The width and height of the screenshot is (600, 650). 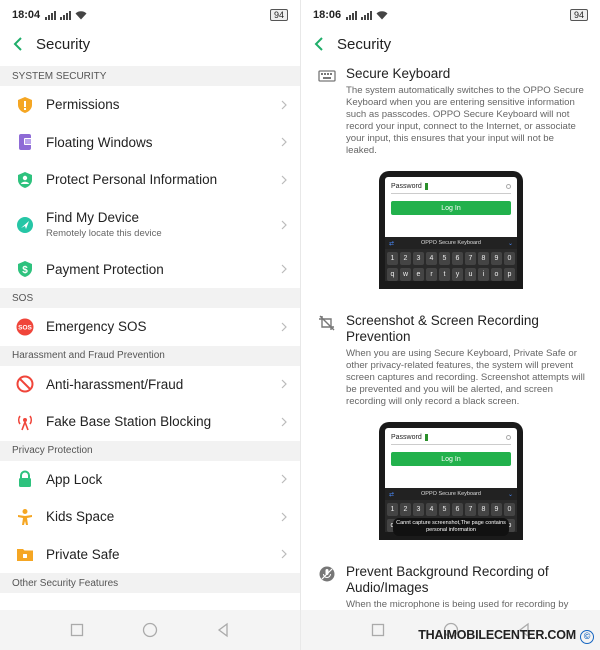 I want to click on secure-keyboard-bar: ⇄ OPPO Secure Keyboard ⌄, so click(x=451, y=243).